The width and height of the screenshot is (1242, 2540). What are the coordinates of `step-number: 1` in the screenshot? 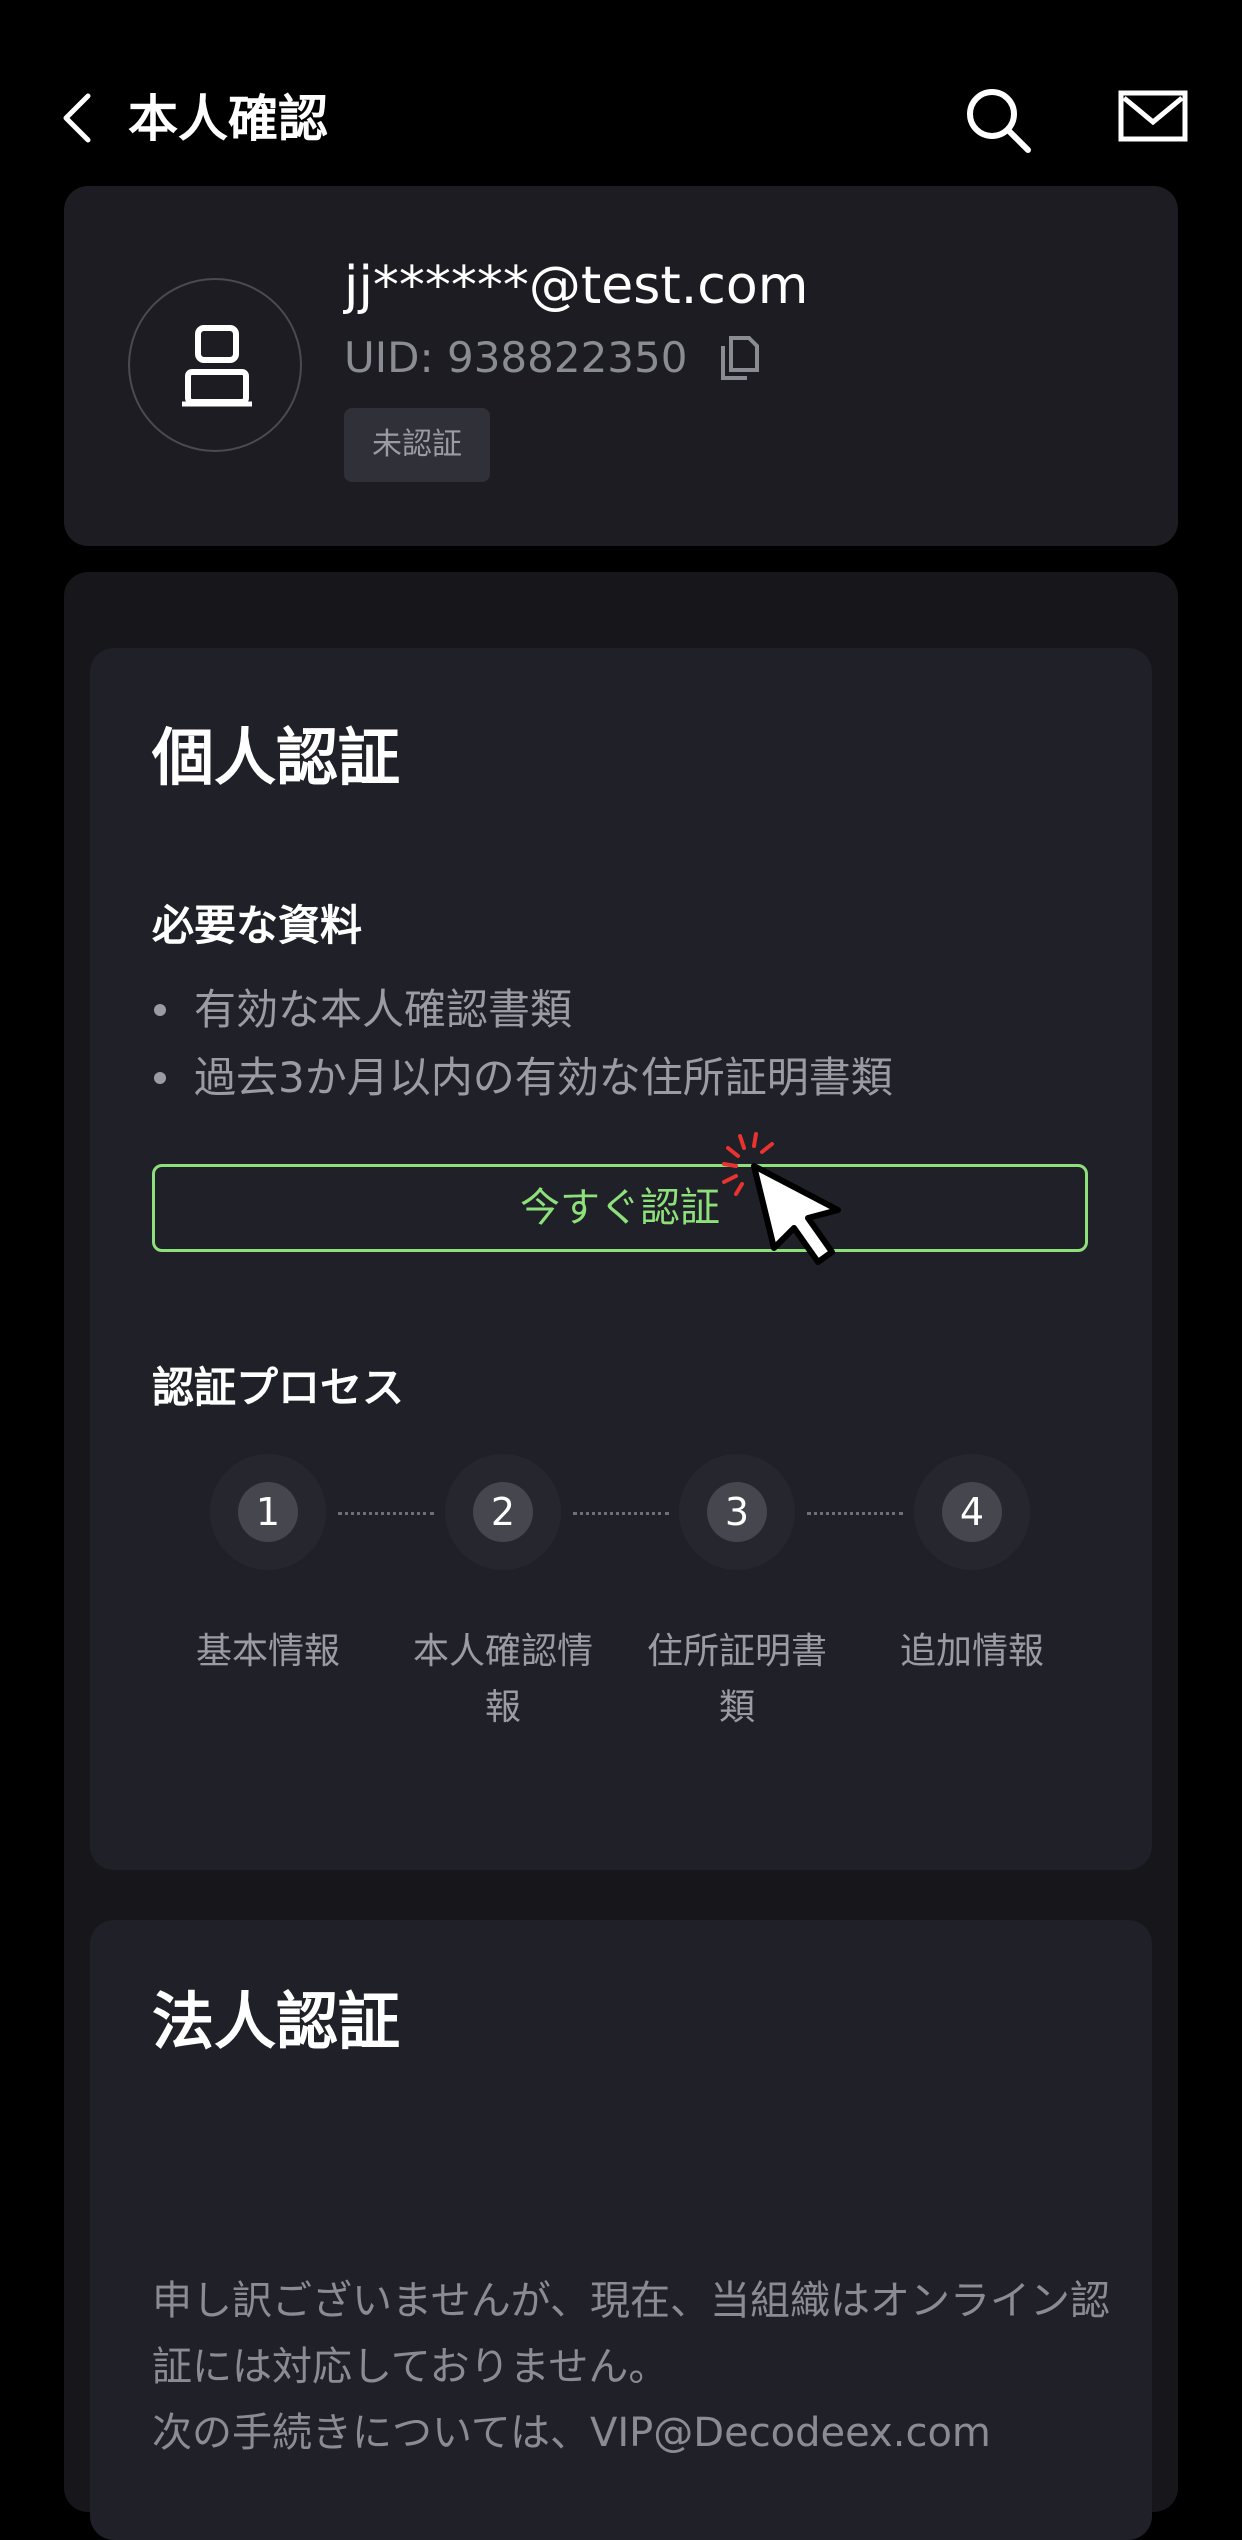 It's located at (268, 1512).